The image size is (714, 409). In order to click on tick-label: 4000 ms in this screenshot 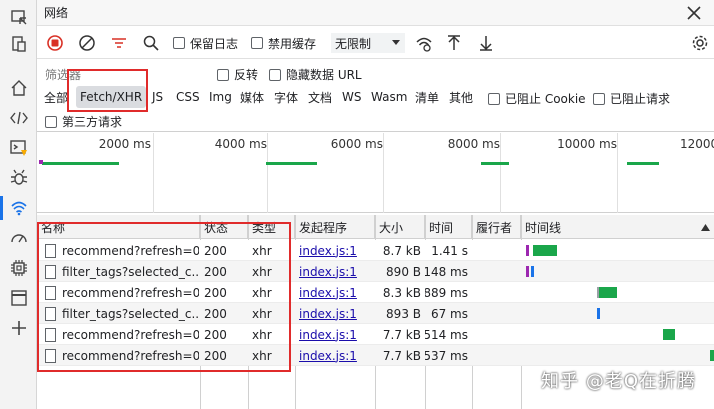, I will do `click(240, 144)`.